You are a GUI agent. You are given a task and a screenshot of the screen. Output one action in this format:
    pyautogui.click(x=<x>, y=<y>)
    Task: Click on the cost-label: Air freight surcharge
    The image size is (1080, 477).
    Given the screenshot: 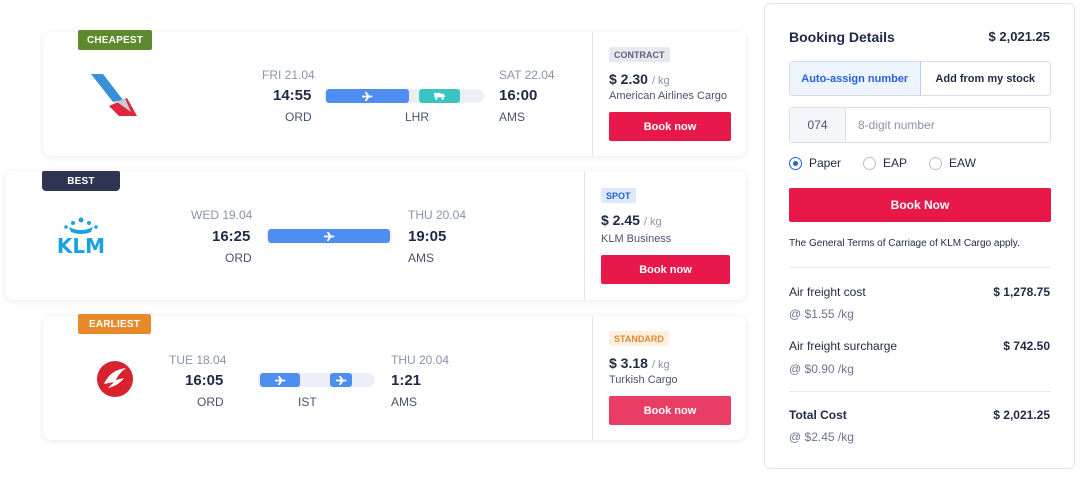 What is the action you would take?
    pyautogui.click(x=843, y=346)
    